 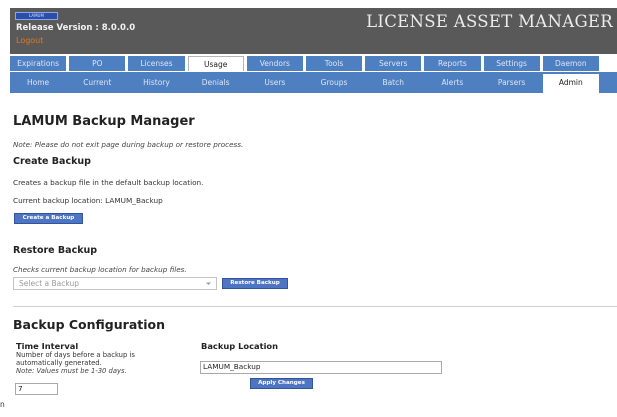 I want to click on lamum-logo: LAMUM, so click(x=36, y=16).